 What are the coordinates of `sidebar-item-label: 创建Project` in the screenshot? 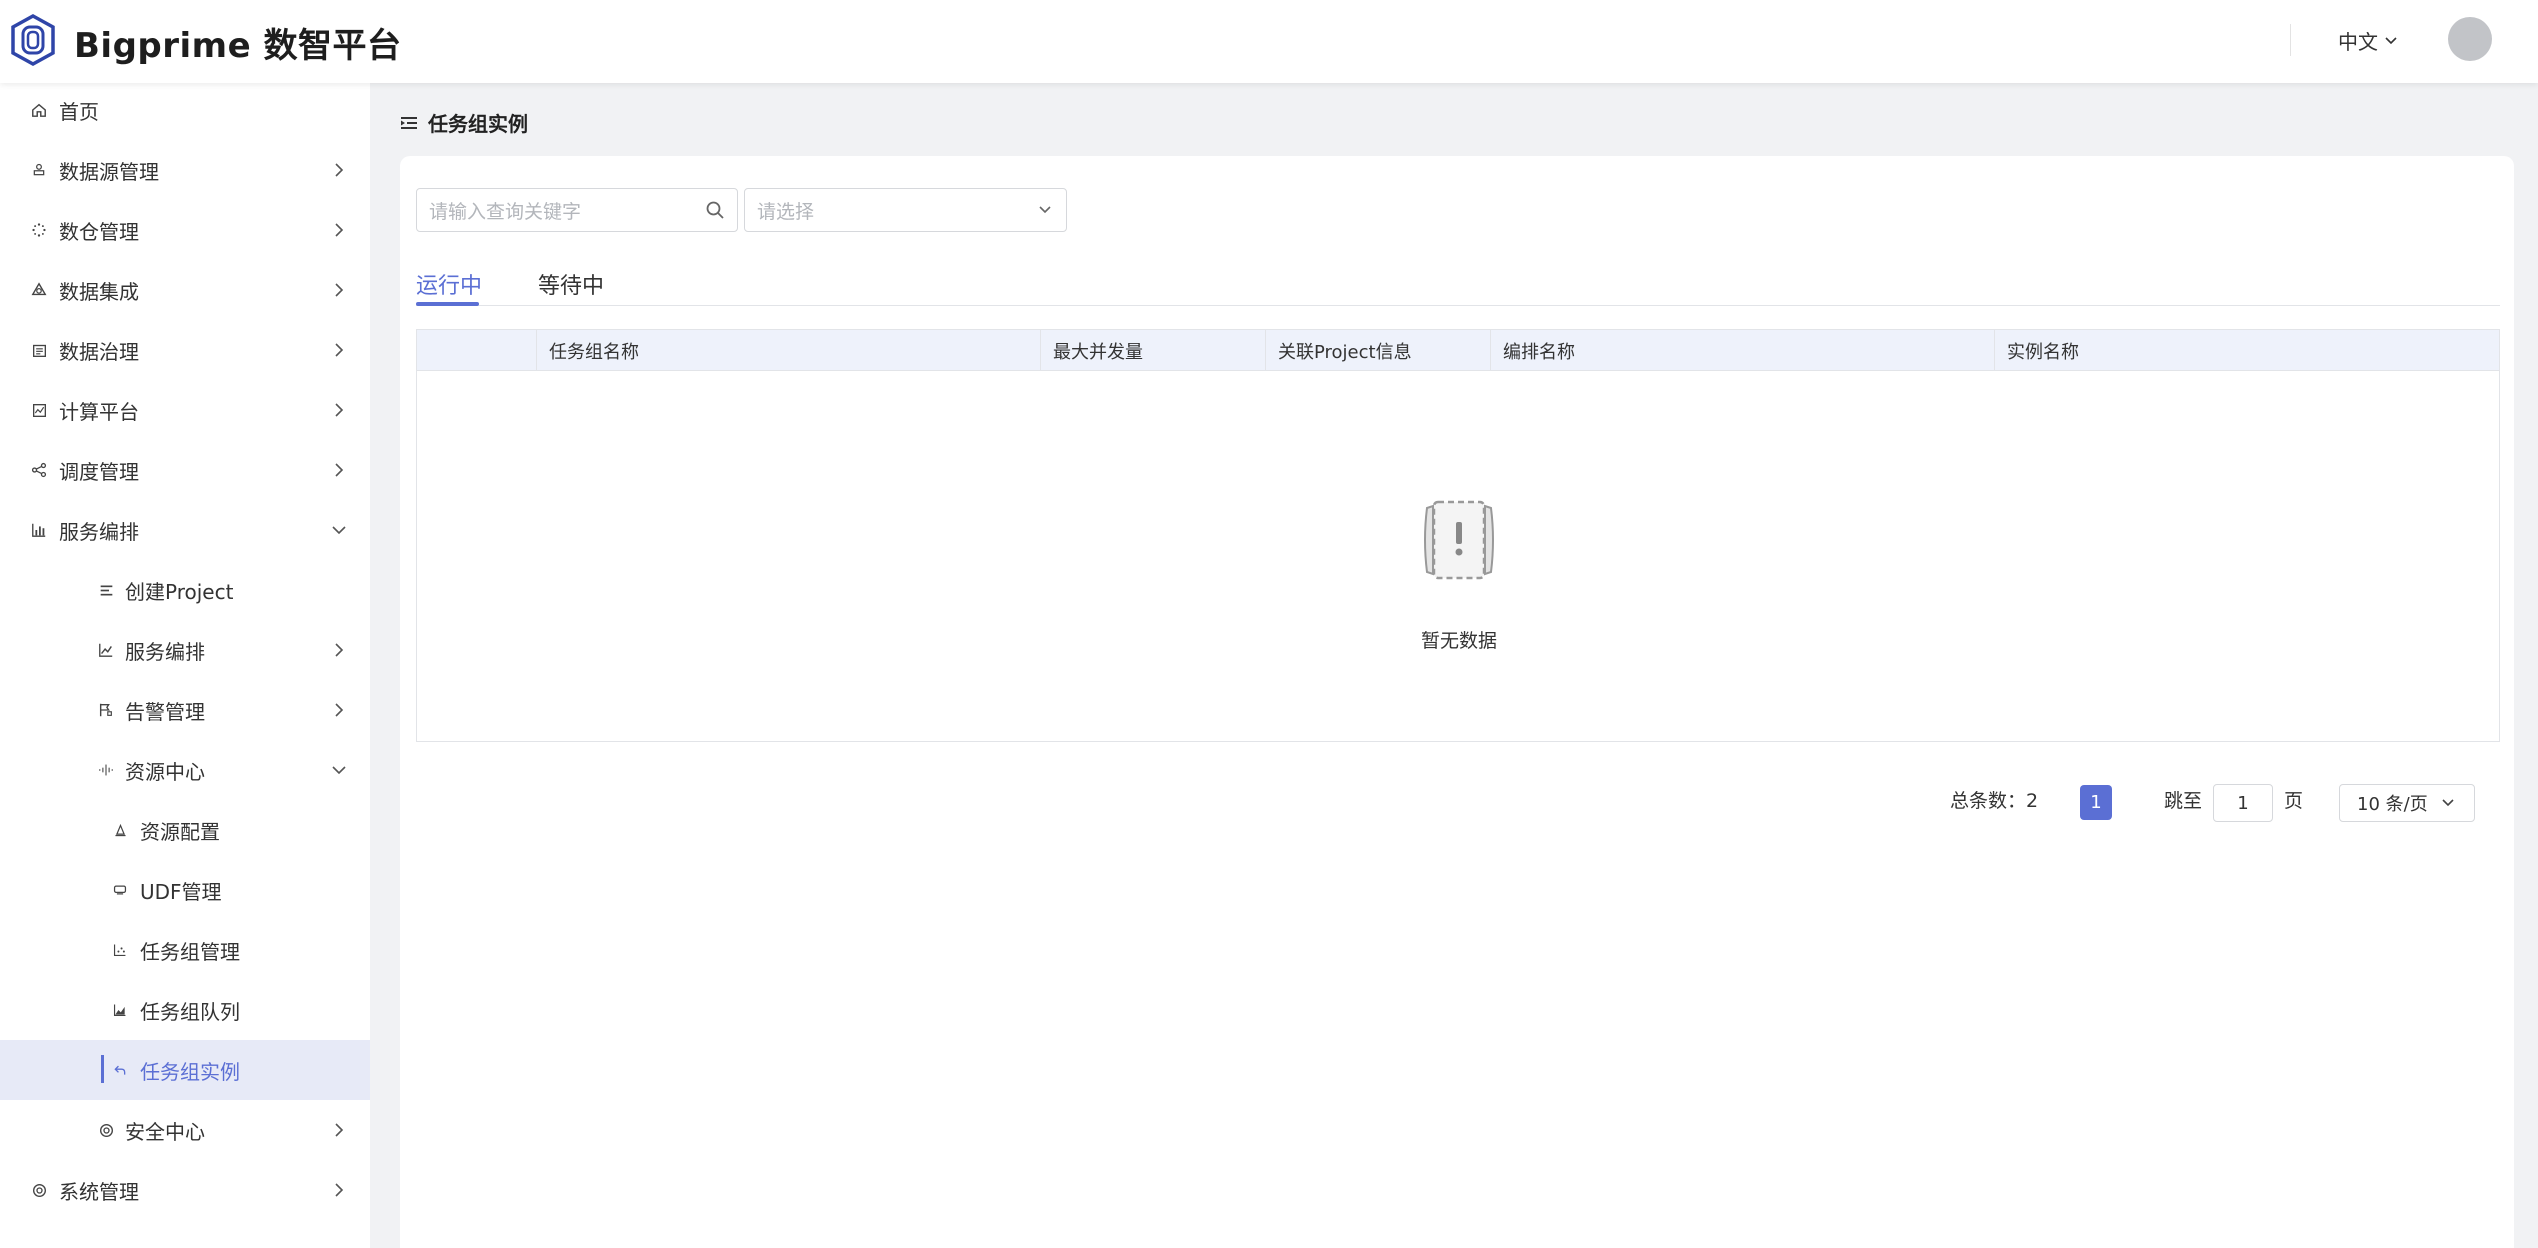 It's located at (179, 591).